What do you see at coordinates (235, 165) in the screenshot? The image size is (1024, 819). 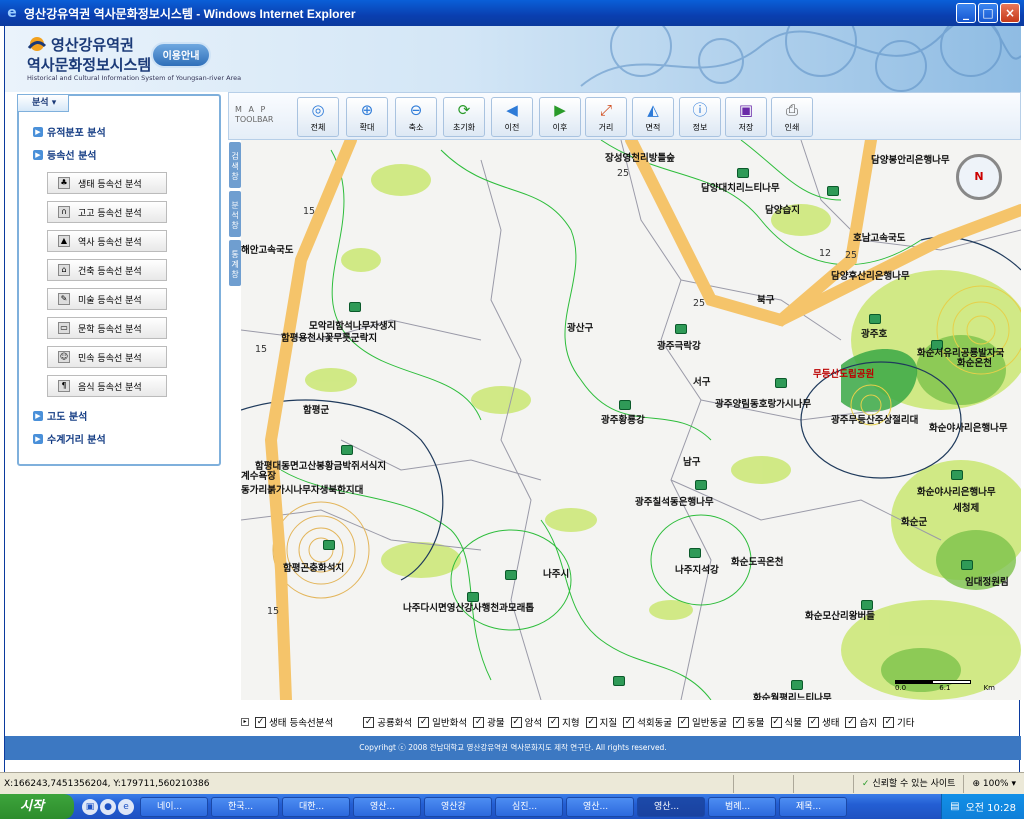 I see `tab-search: 검색창` at bounding box center [235, 165].